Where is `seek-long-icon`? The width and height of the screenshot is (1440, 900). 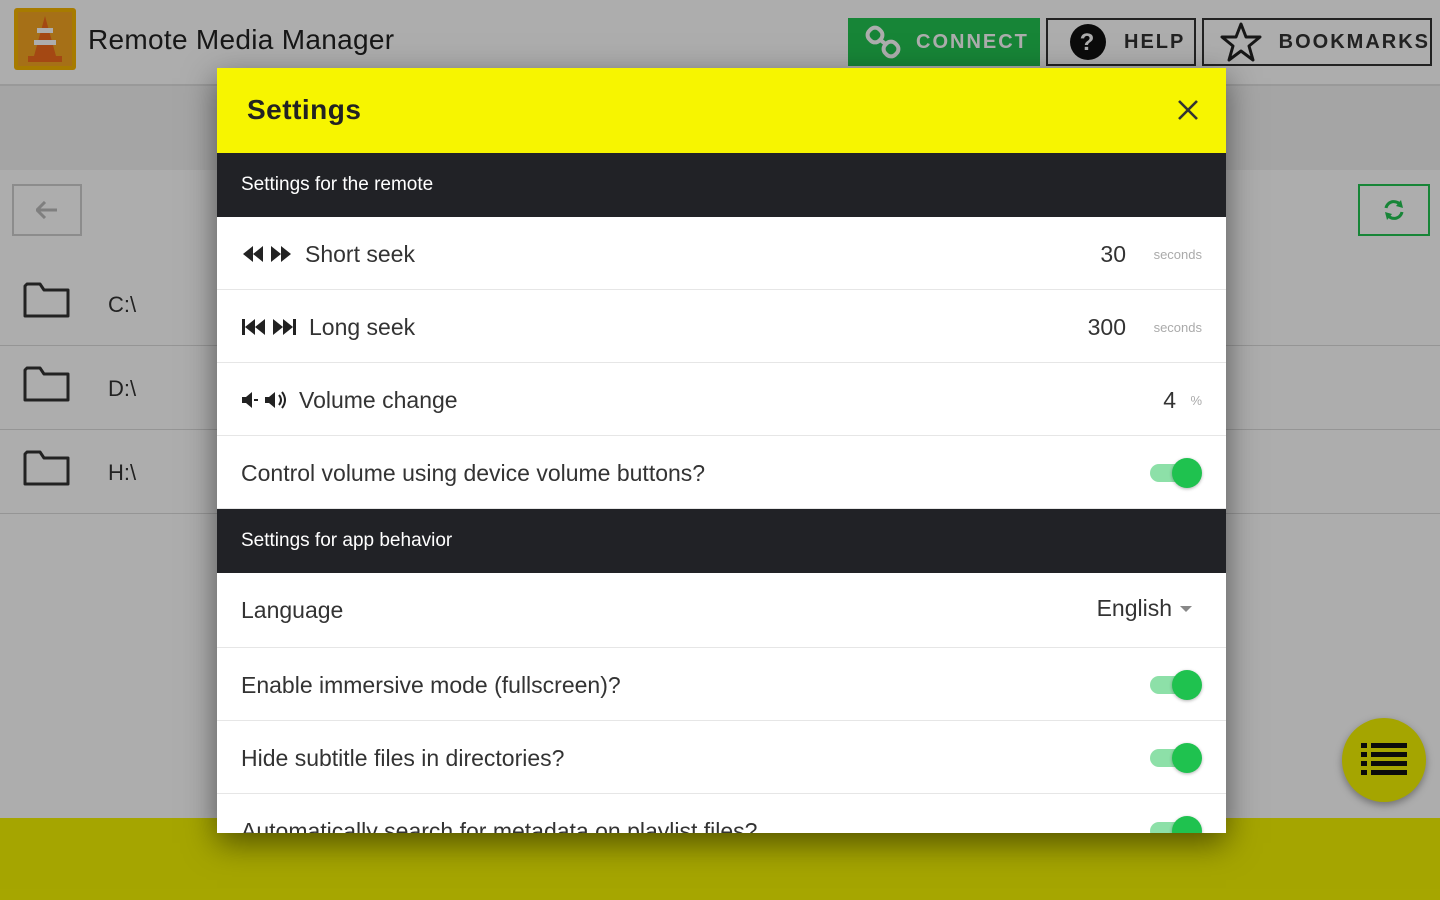
seek-long-icon is located at coordinates (269, 327).